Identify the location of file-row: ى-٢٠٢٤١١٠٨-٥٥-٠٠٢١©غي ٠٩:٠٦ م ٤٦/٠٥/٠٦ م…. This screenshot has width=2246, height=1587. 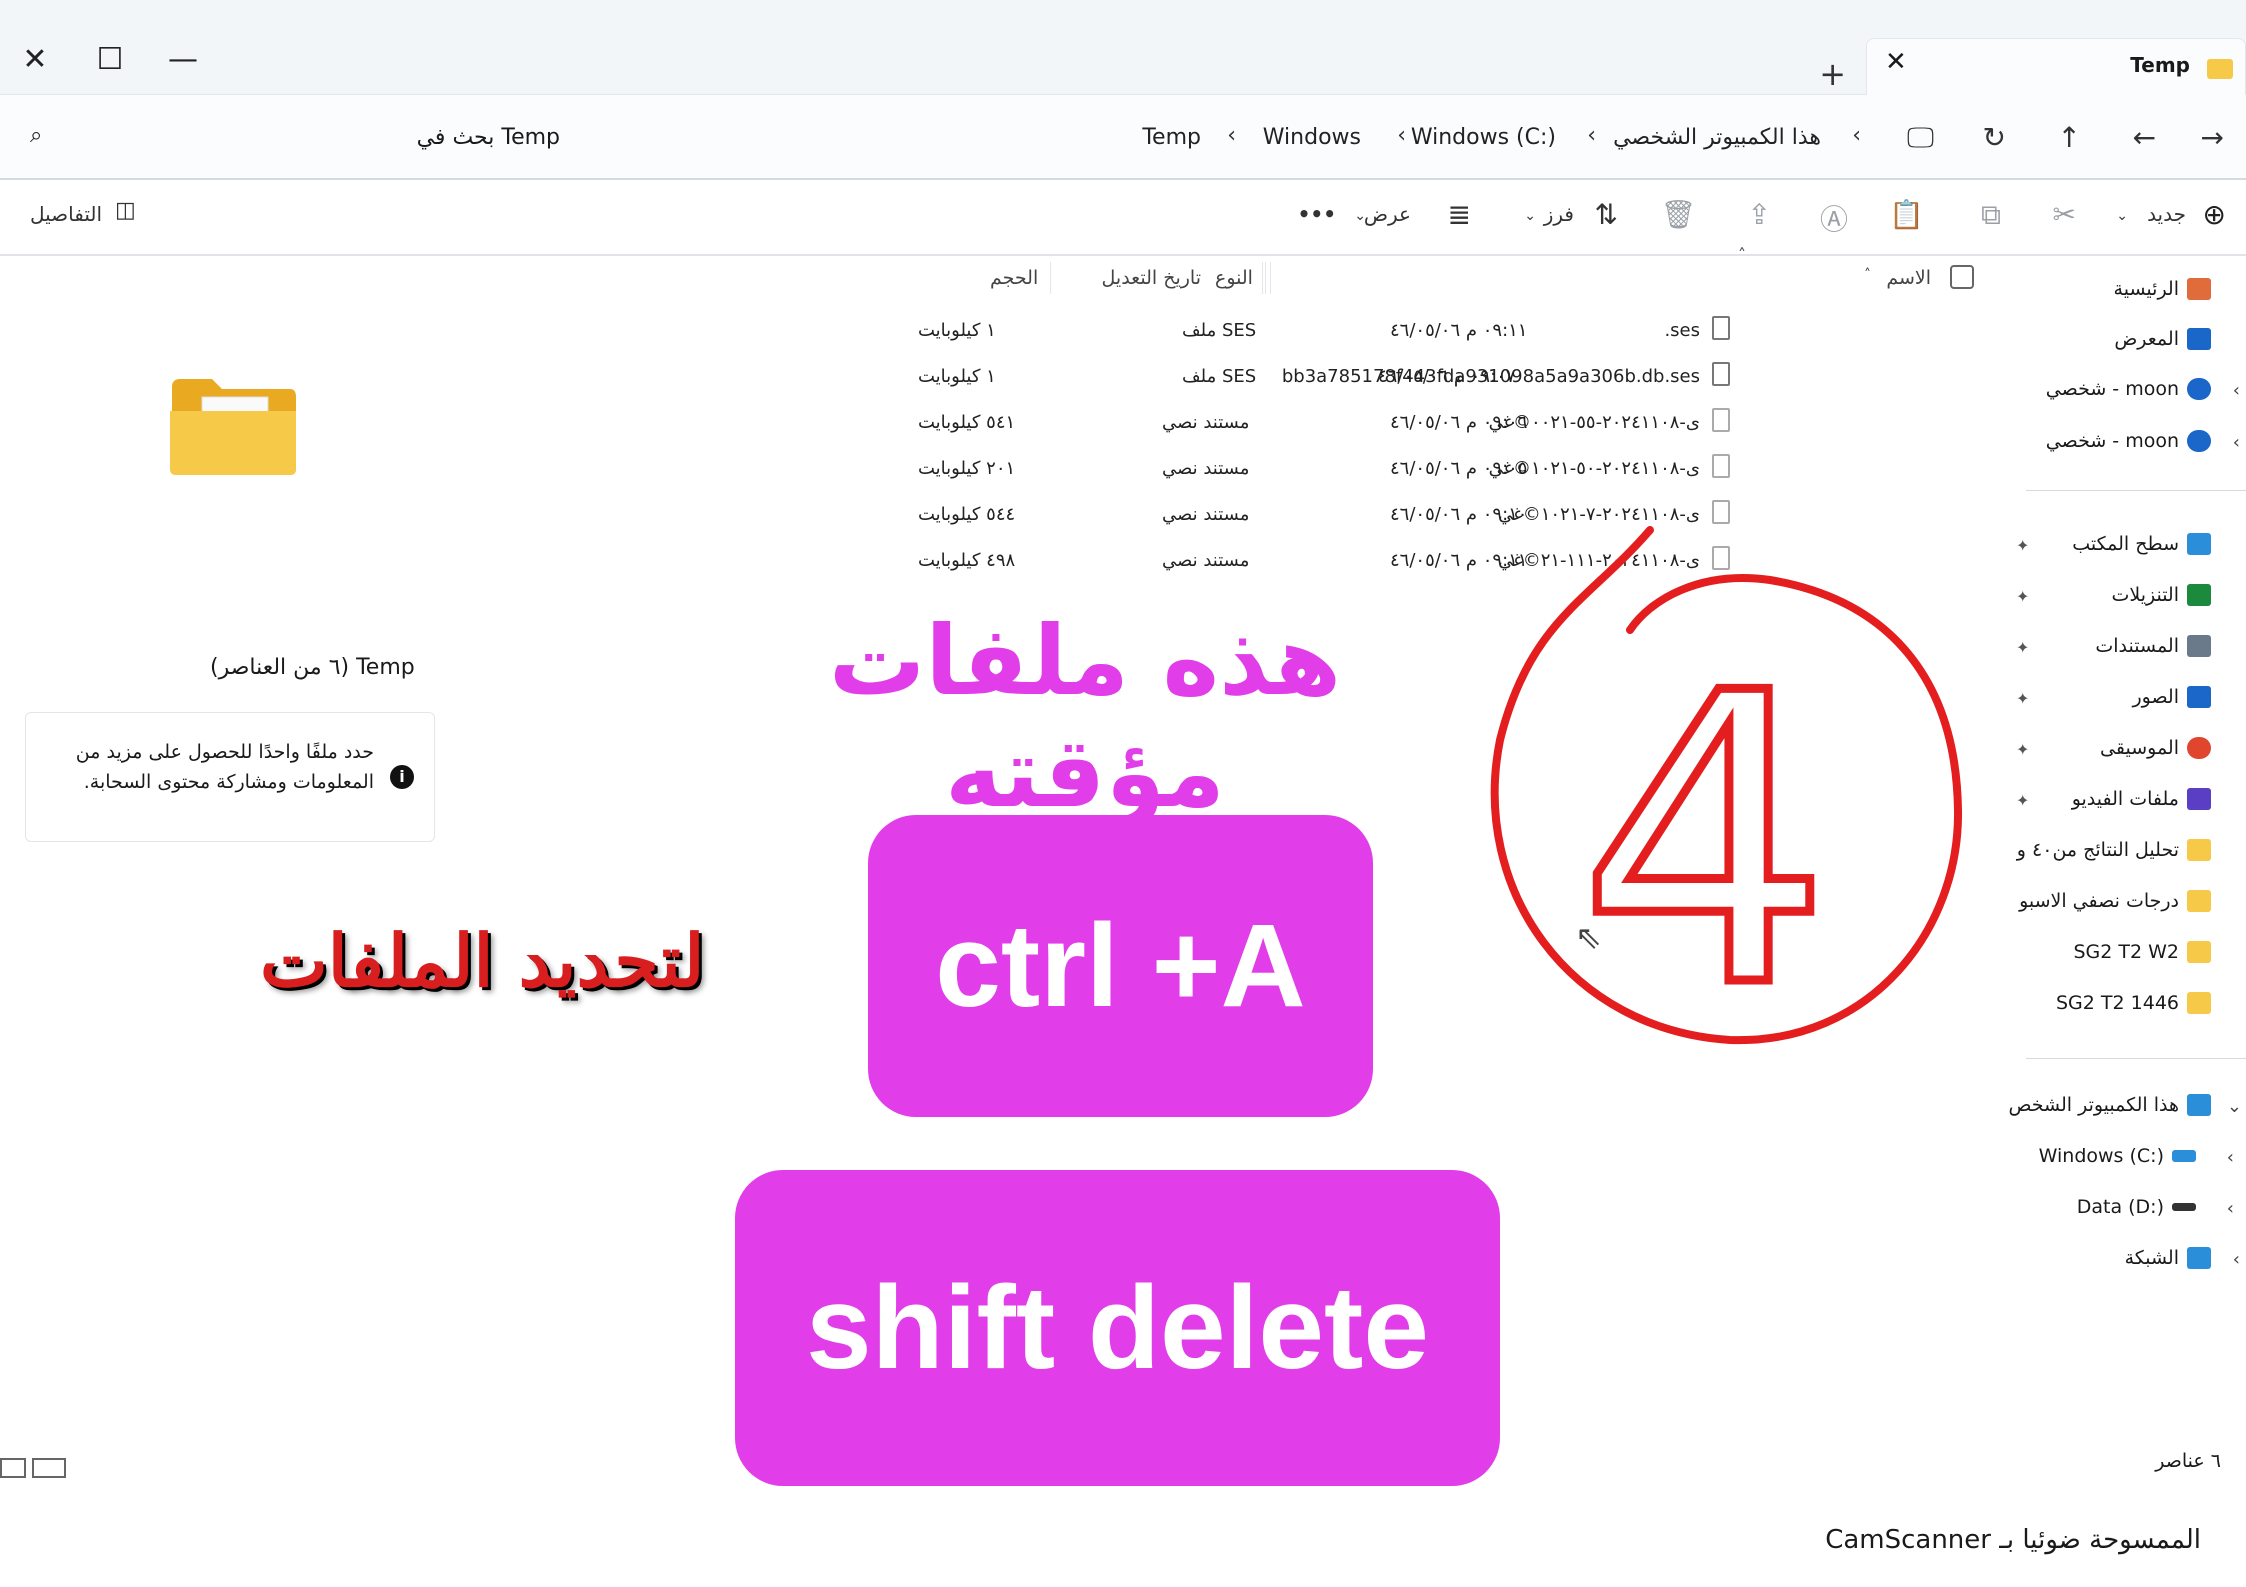
(1440, 425).